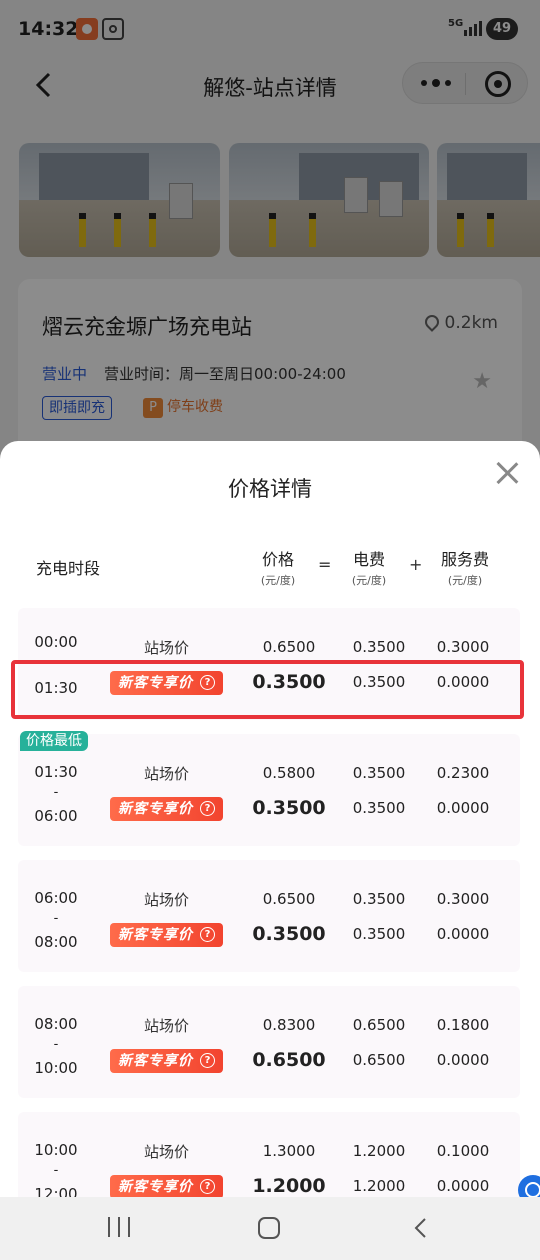 This screenshot has width=540, height=1260. I want to click on period-start: 06:00, so click(56, 898).